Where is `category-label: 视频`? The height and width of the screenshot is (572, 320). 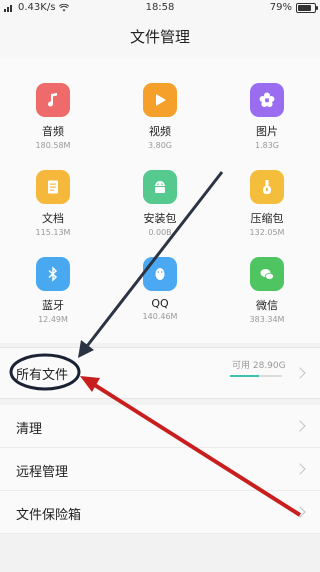
category-label: 视频 is located at coordinates (160, 131).